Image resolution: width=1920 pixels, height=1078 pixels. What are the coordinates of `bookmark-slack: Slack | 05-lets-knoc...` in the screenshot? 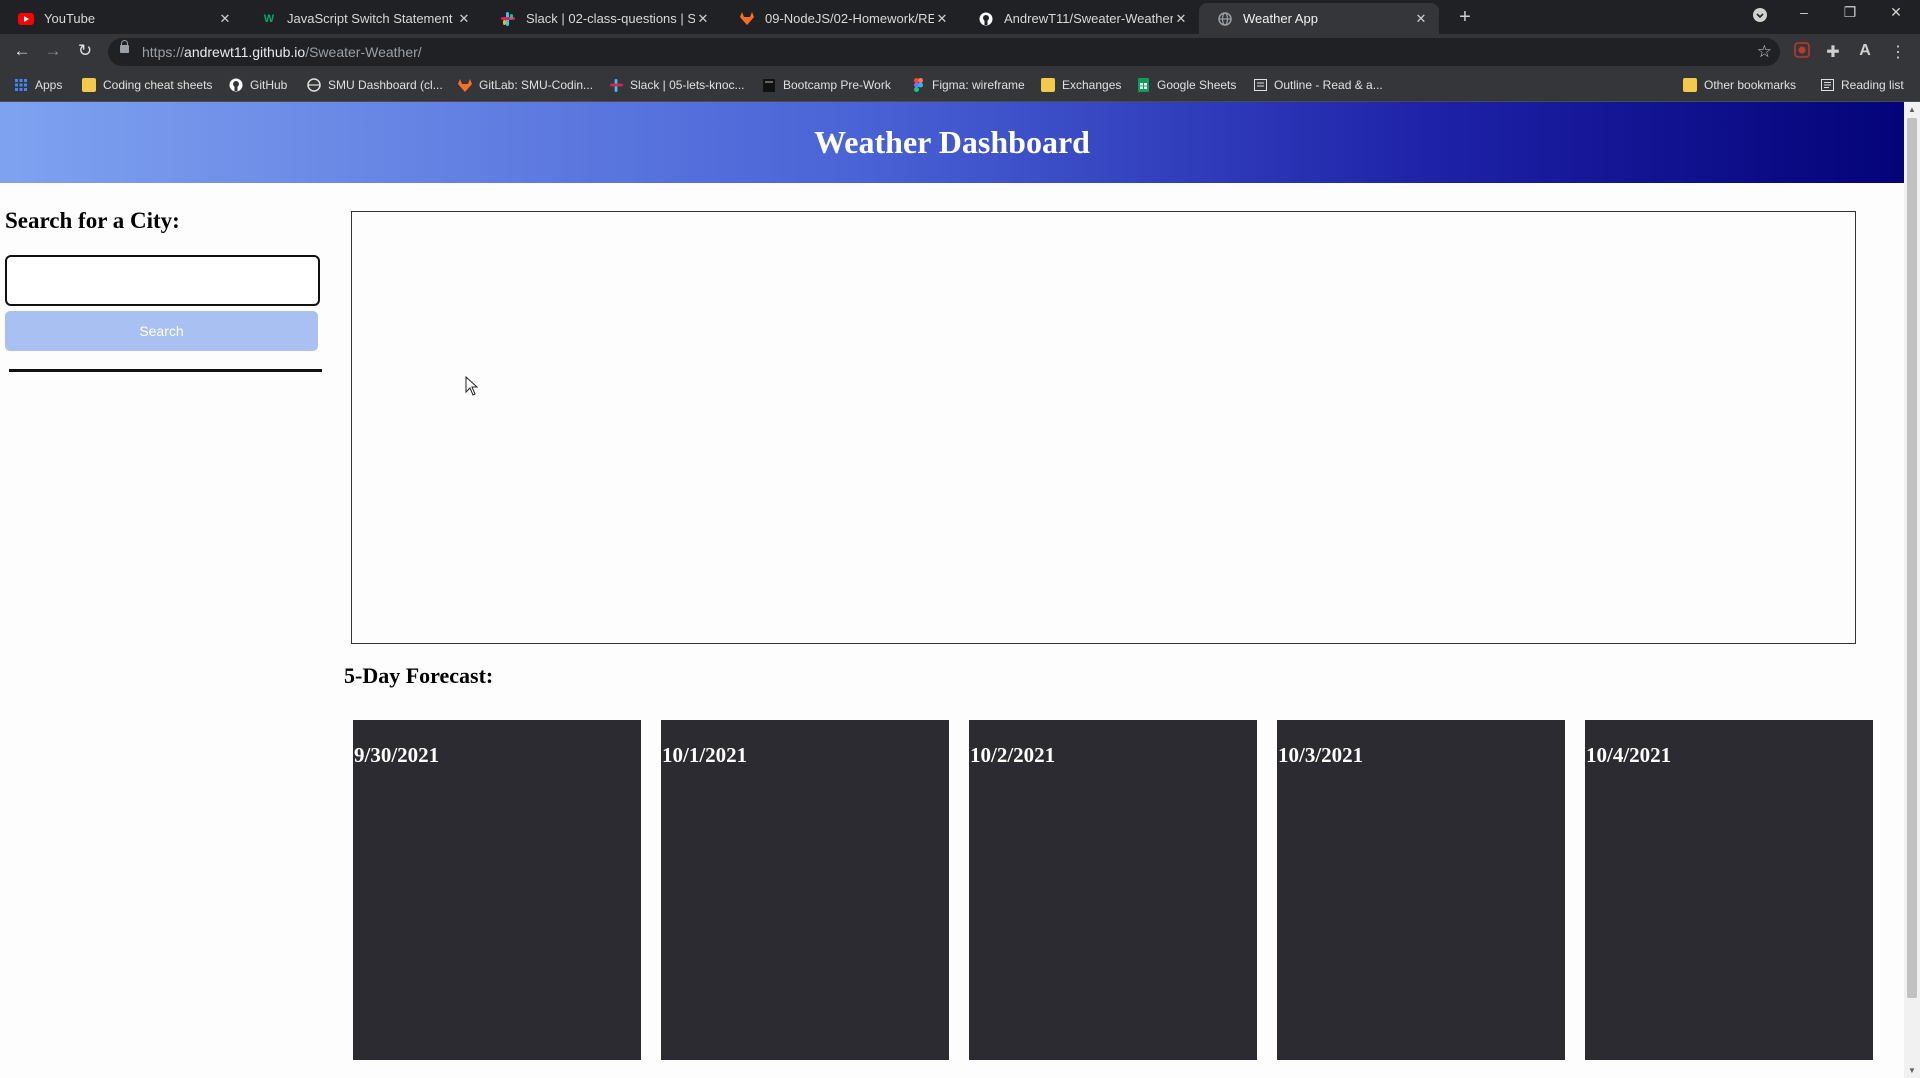 It's located at (677, 85).